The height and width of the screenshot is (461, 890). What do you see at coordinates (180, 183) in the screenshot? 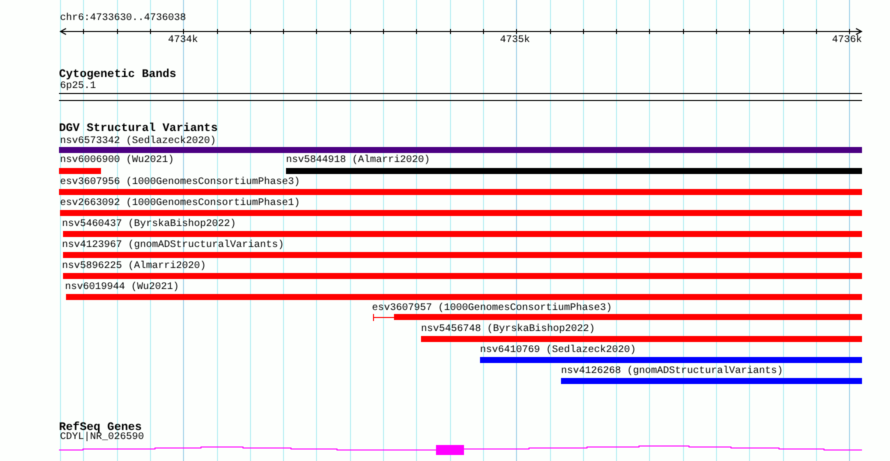
I see `variant-label: esv3607956 (1000GenomesConsortiumPhase3)` at bounding box center [180, 183].